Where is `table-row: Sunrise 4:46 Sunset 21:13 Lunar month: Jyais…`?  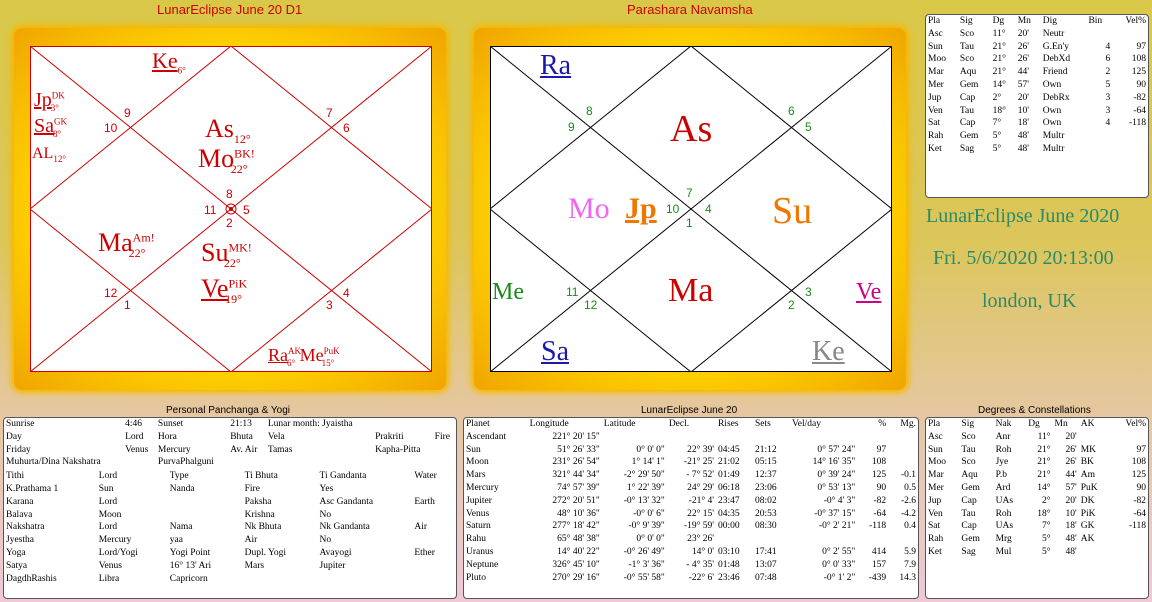 table-row: Sunrise 4:46 Sunset 21:13 Lunar month: Jyais… is located at coordinates (230, 424).